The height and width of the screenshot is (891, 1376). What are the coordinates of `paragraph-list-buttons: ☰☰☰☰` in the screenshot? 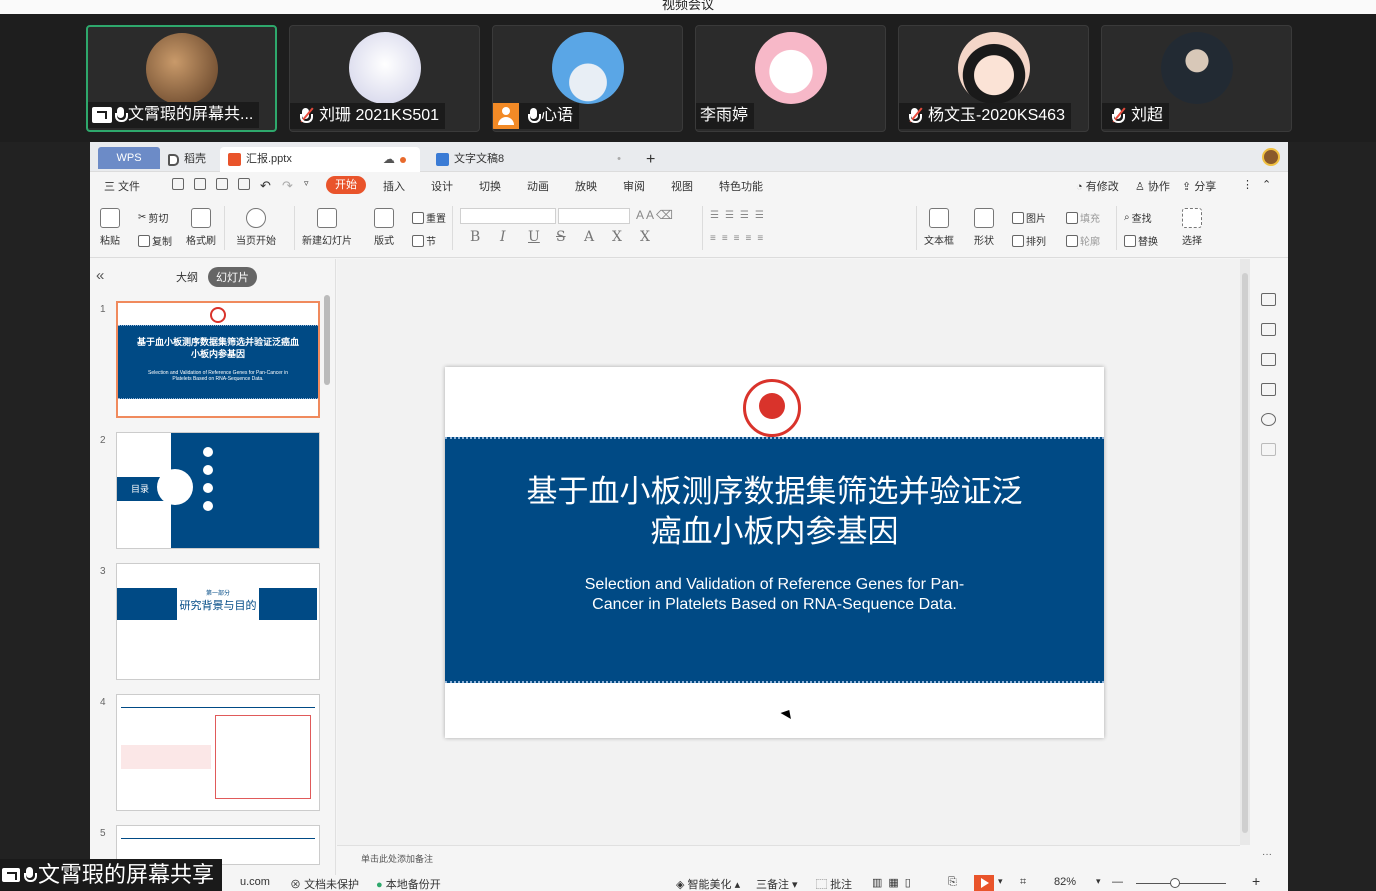 It's located at (740, 215).